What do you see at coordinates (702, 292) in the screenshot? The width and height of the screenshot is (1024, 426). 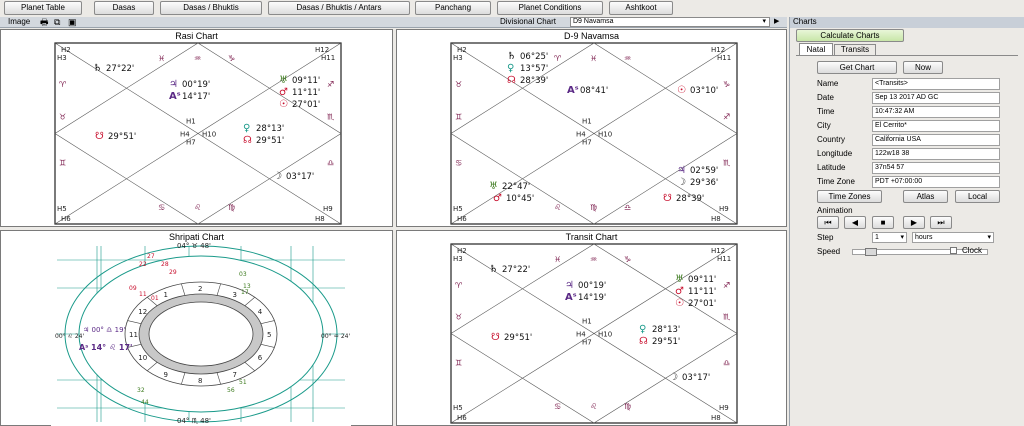 I see `svg-text: 11°11'` at bounding box center [702, 292].